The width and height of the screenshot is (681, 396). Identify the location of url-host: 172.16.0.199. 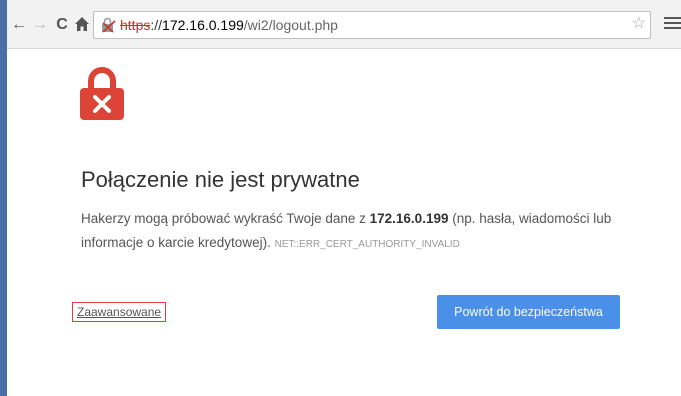
(203, 25).